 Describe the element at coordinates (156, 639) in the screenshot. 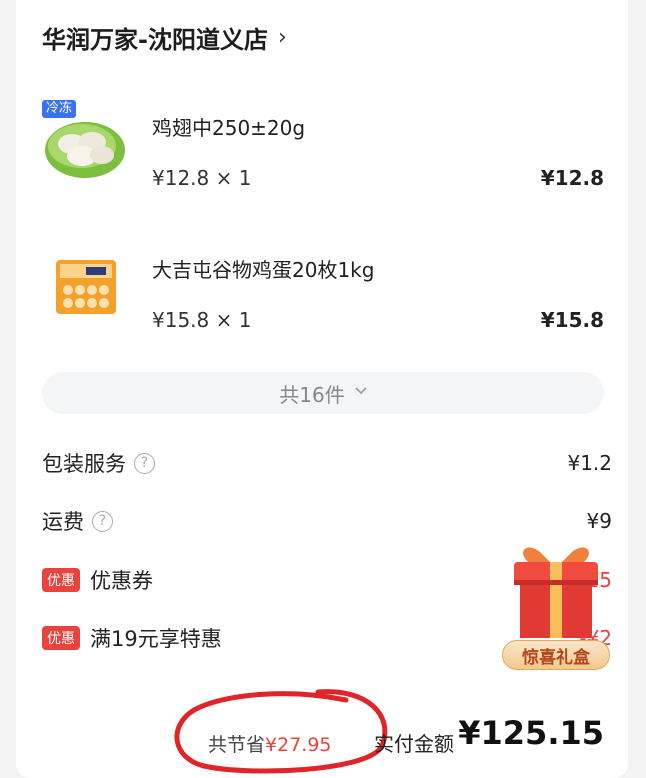

I see `discount-label: 满19元享特惠` at that location.